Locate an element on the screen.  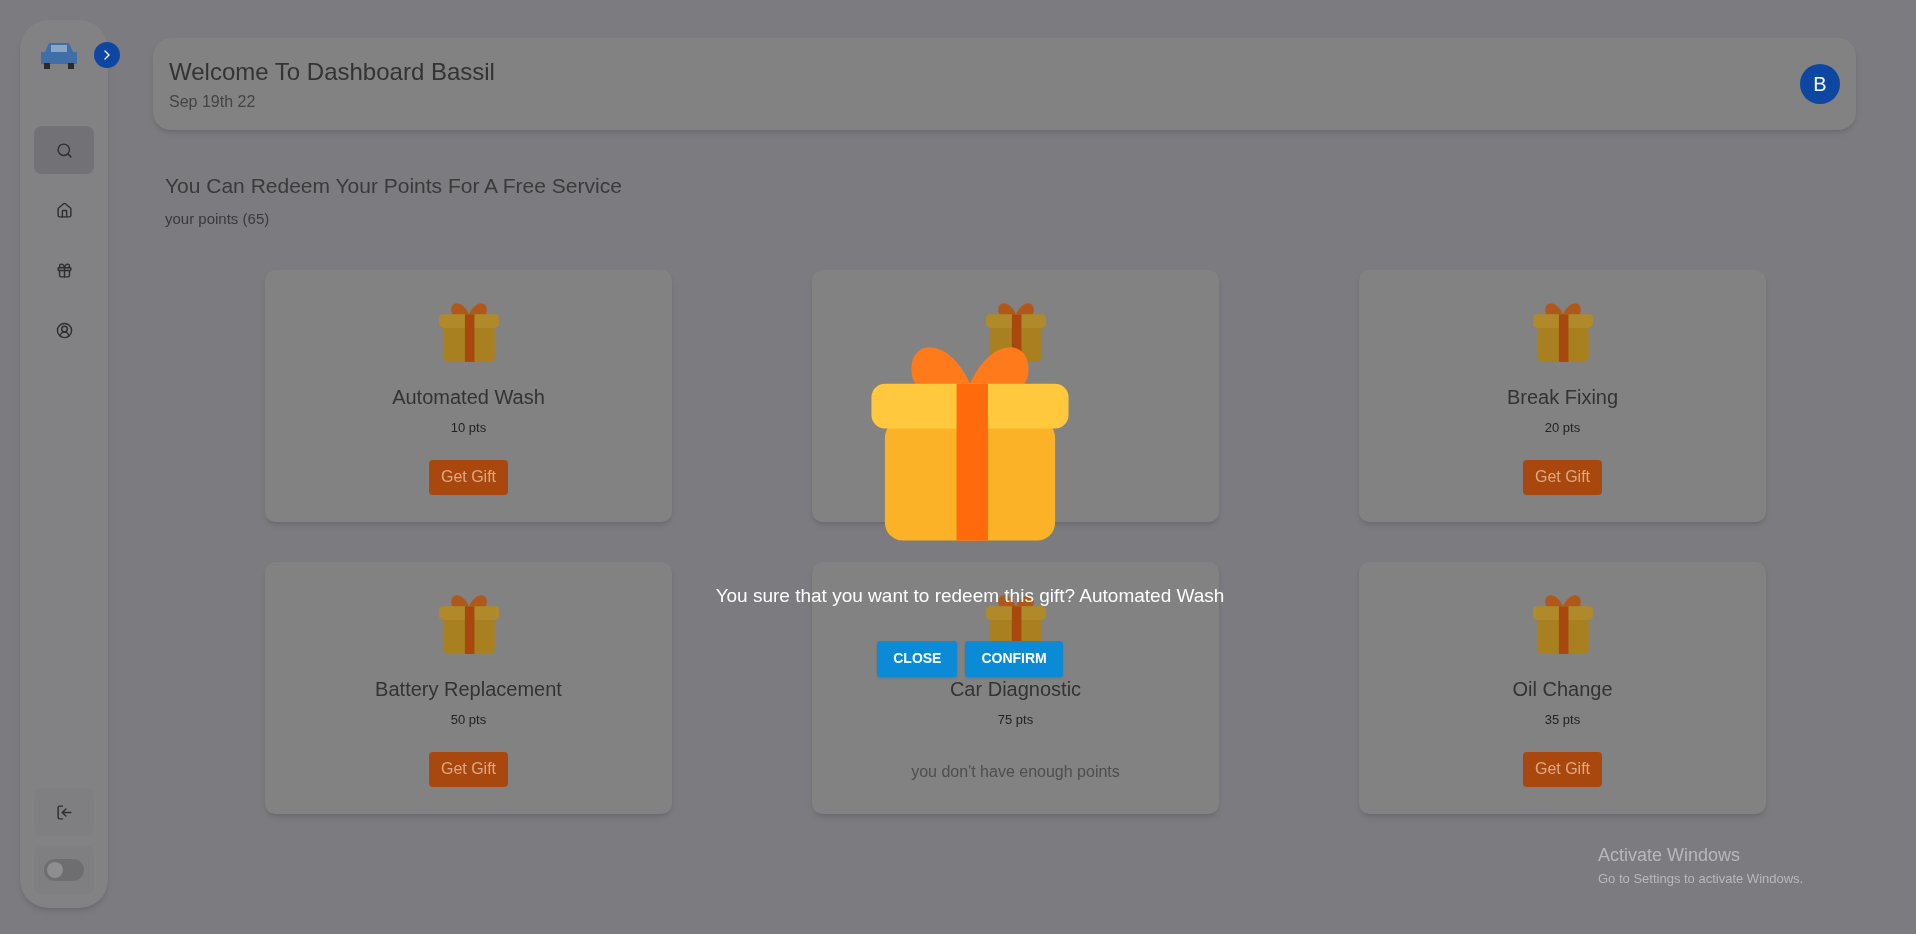
home-icon is located at coordinates (64, 210).